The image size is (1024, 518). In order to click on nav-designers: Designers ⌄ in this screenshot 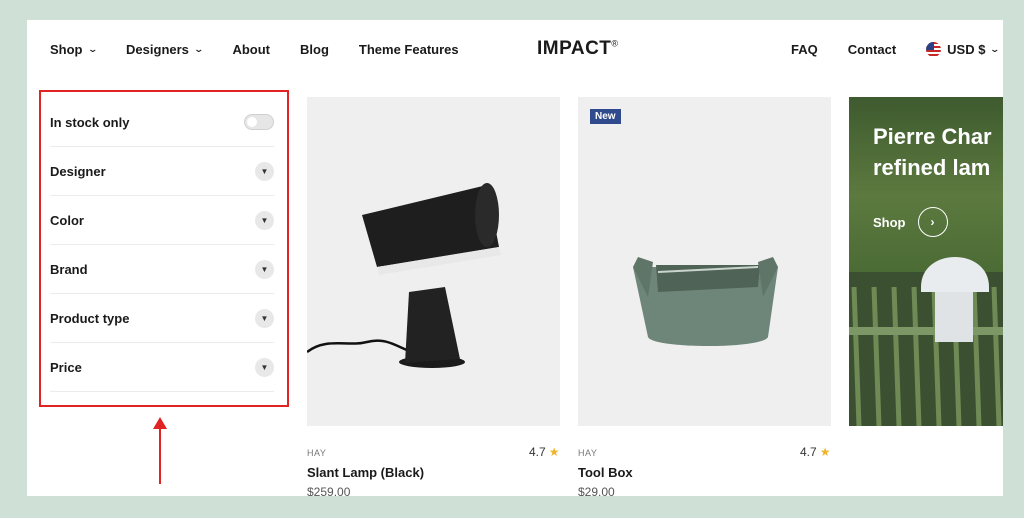, I will do `click(165, 49)`.